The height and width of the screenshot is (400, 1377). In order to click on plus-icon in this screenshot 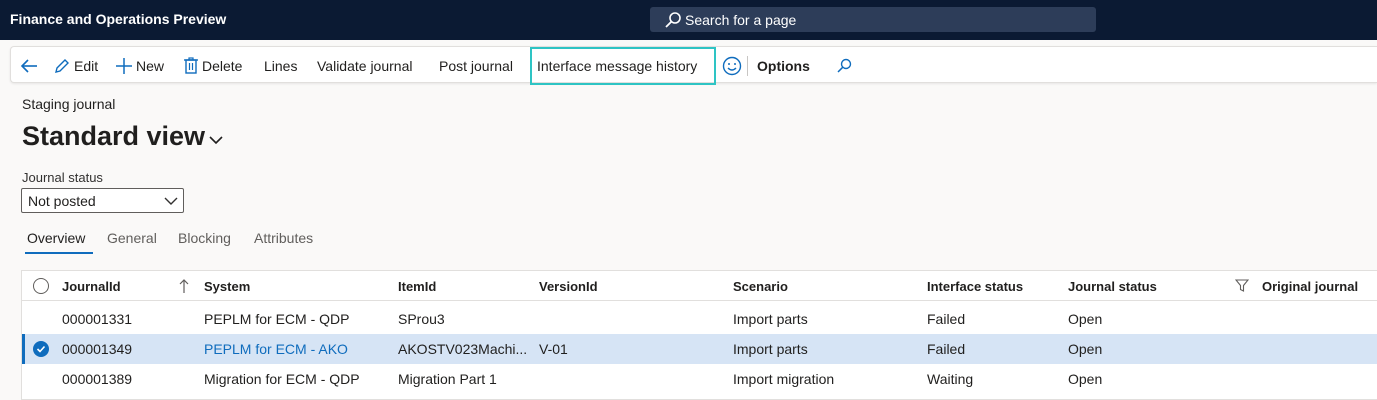, I will do `click(124, 65)`.